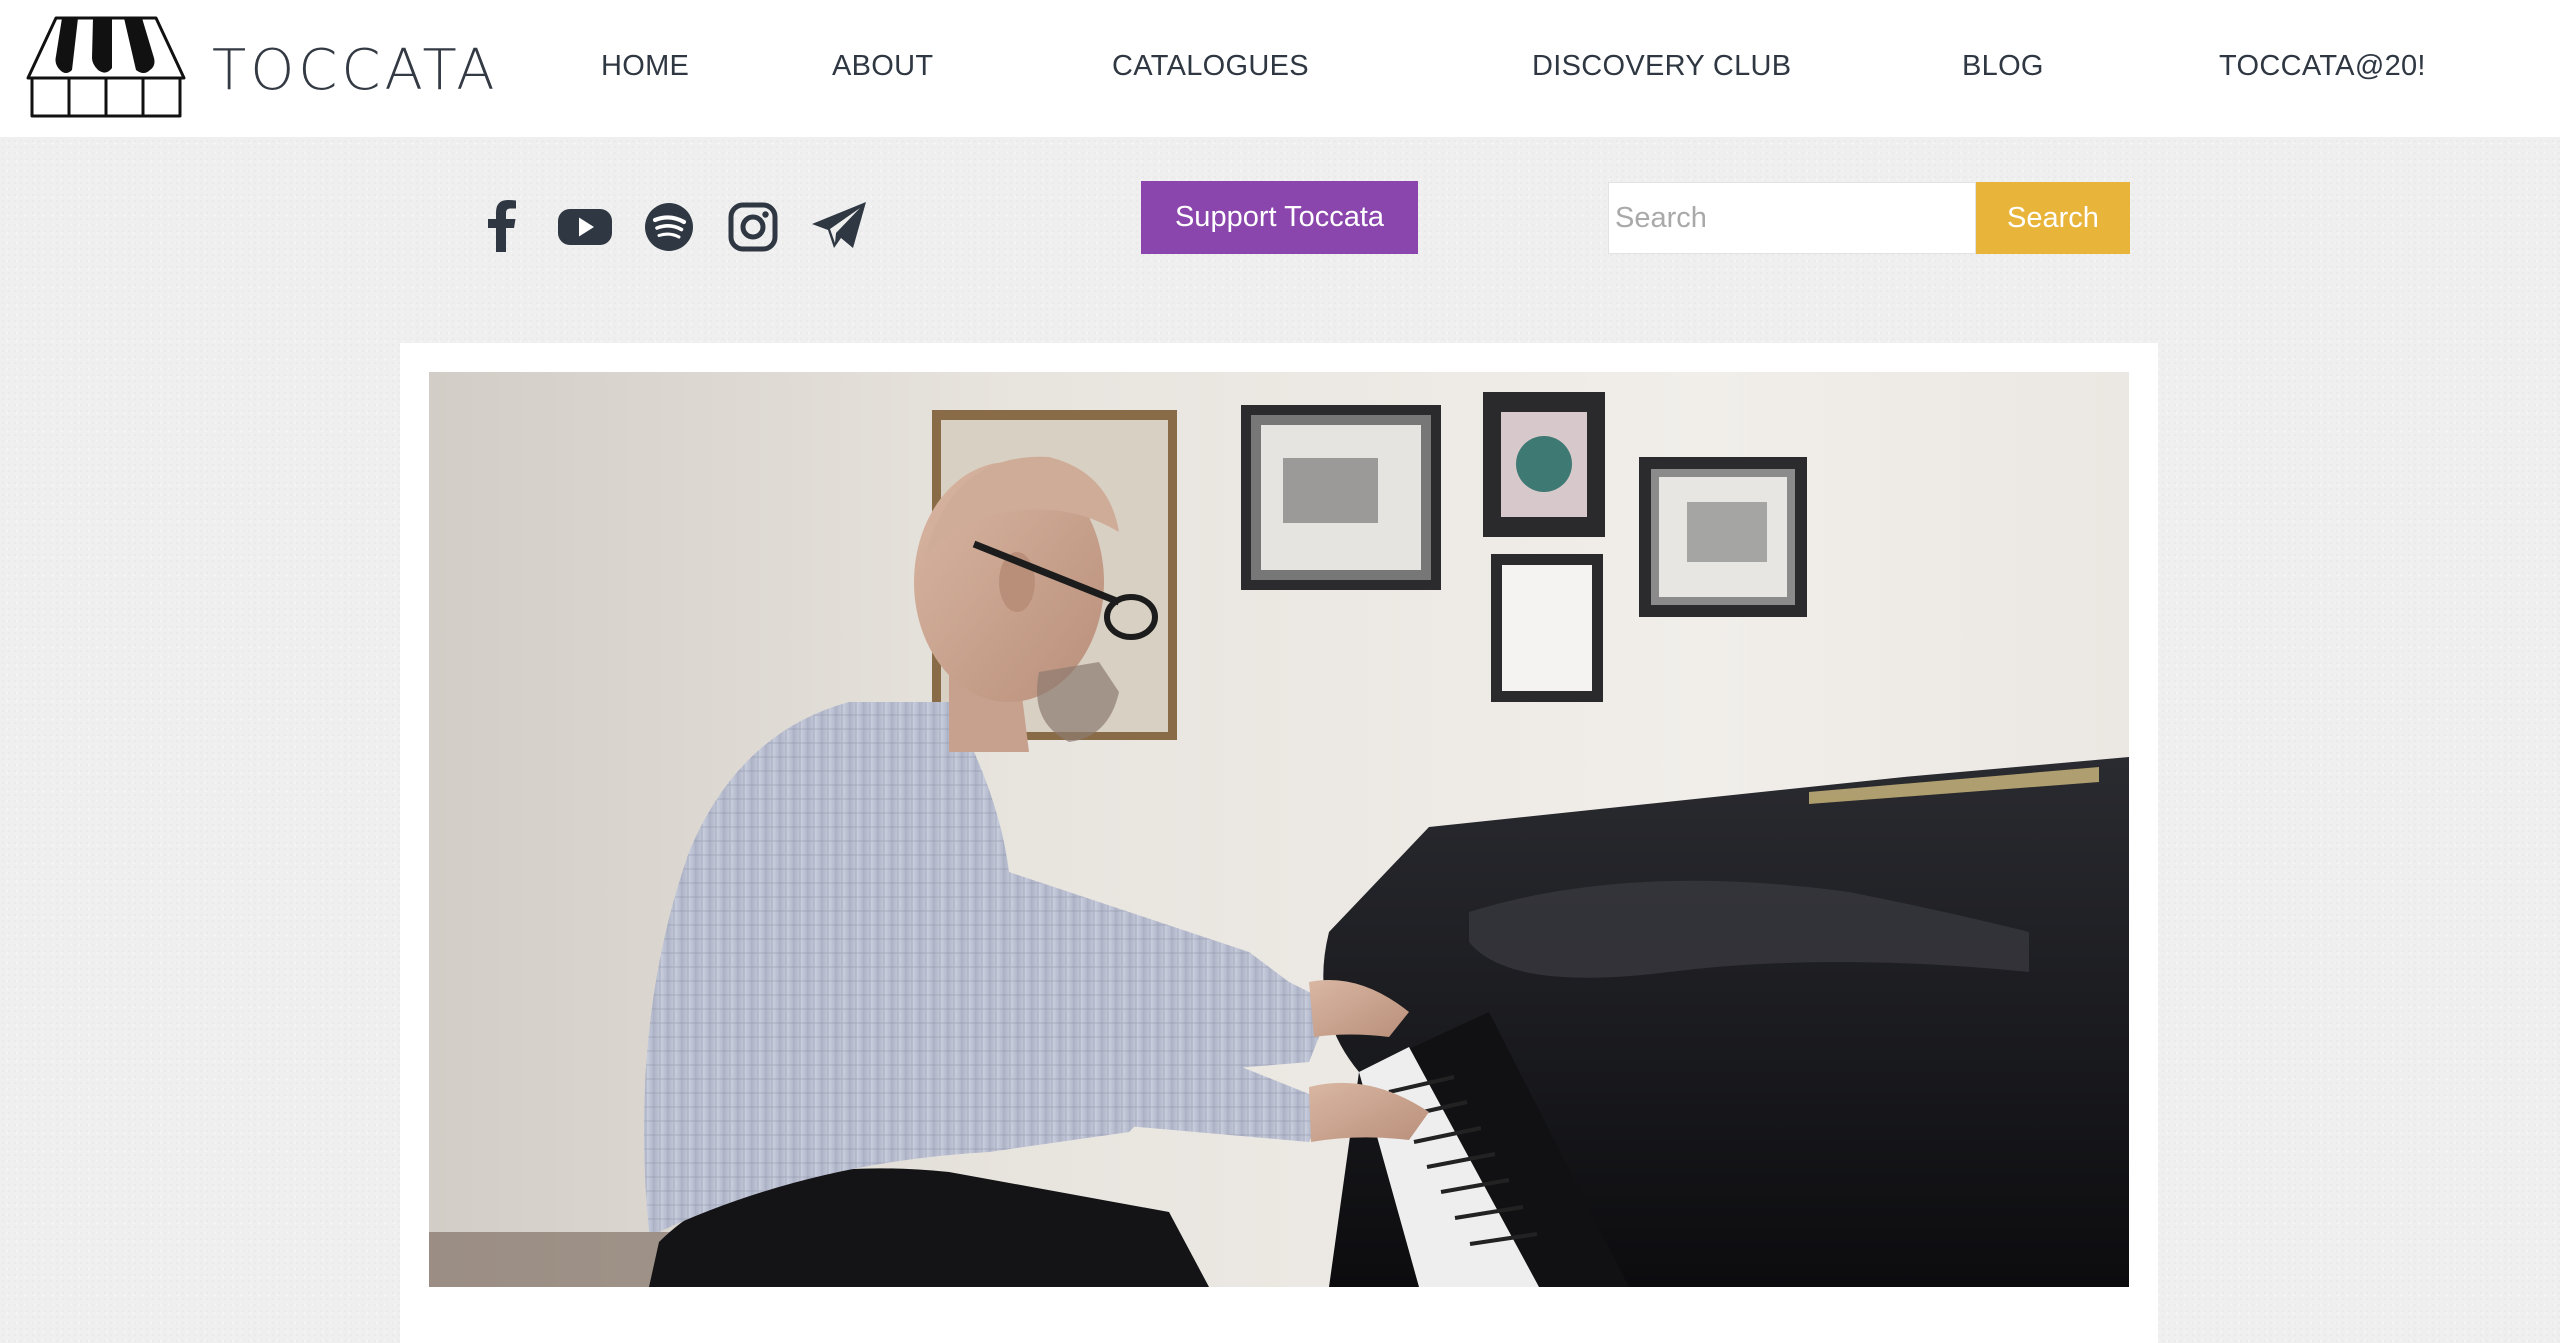 This screenshot has height=1343, width=2560. What do you see at coordinates (1210, 66) in the screenshot?
I see `nav-catalogues: CATALOGUES` at bounding box center [1210, 66].